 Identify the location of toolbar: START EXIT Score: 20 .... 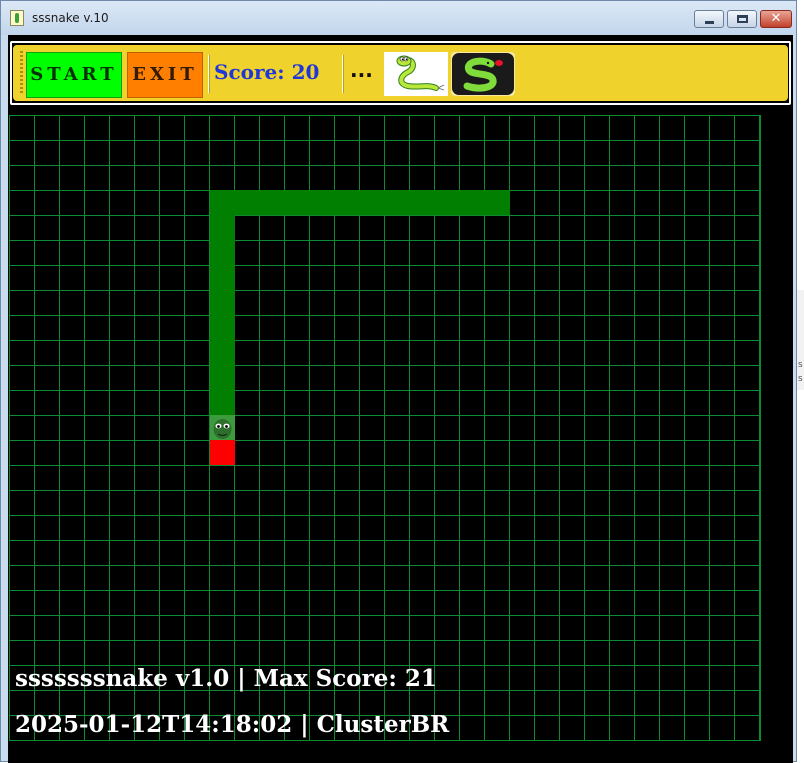
(400, 73).